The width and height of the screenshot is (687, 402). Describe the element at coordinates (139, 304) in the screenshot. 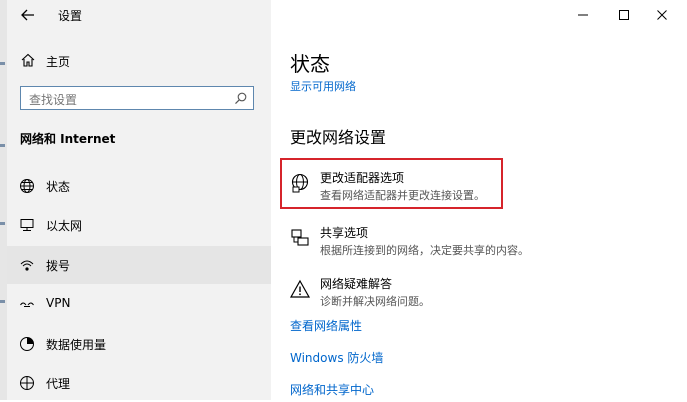

I see `sidebar-item-vpn: VPN` at that location.